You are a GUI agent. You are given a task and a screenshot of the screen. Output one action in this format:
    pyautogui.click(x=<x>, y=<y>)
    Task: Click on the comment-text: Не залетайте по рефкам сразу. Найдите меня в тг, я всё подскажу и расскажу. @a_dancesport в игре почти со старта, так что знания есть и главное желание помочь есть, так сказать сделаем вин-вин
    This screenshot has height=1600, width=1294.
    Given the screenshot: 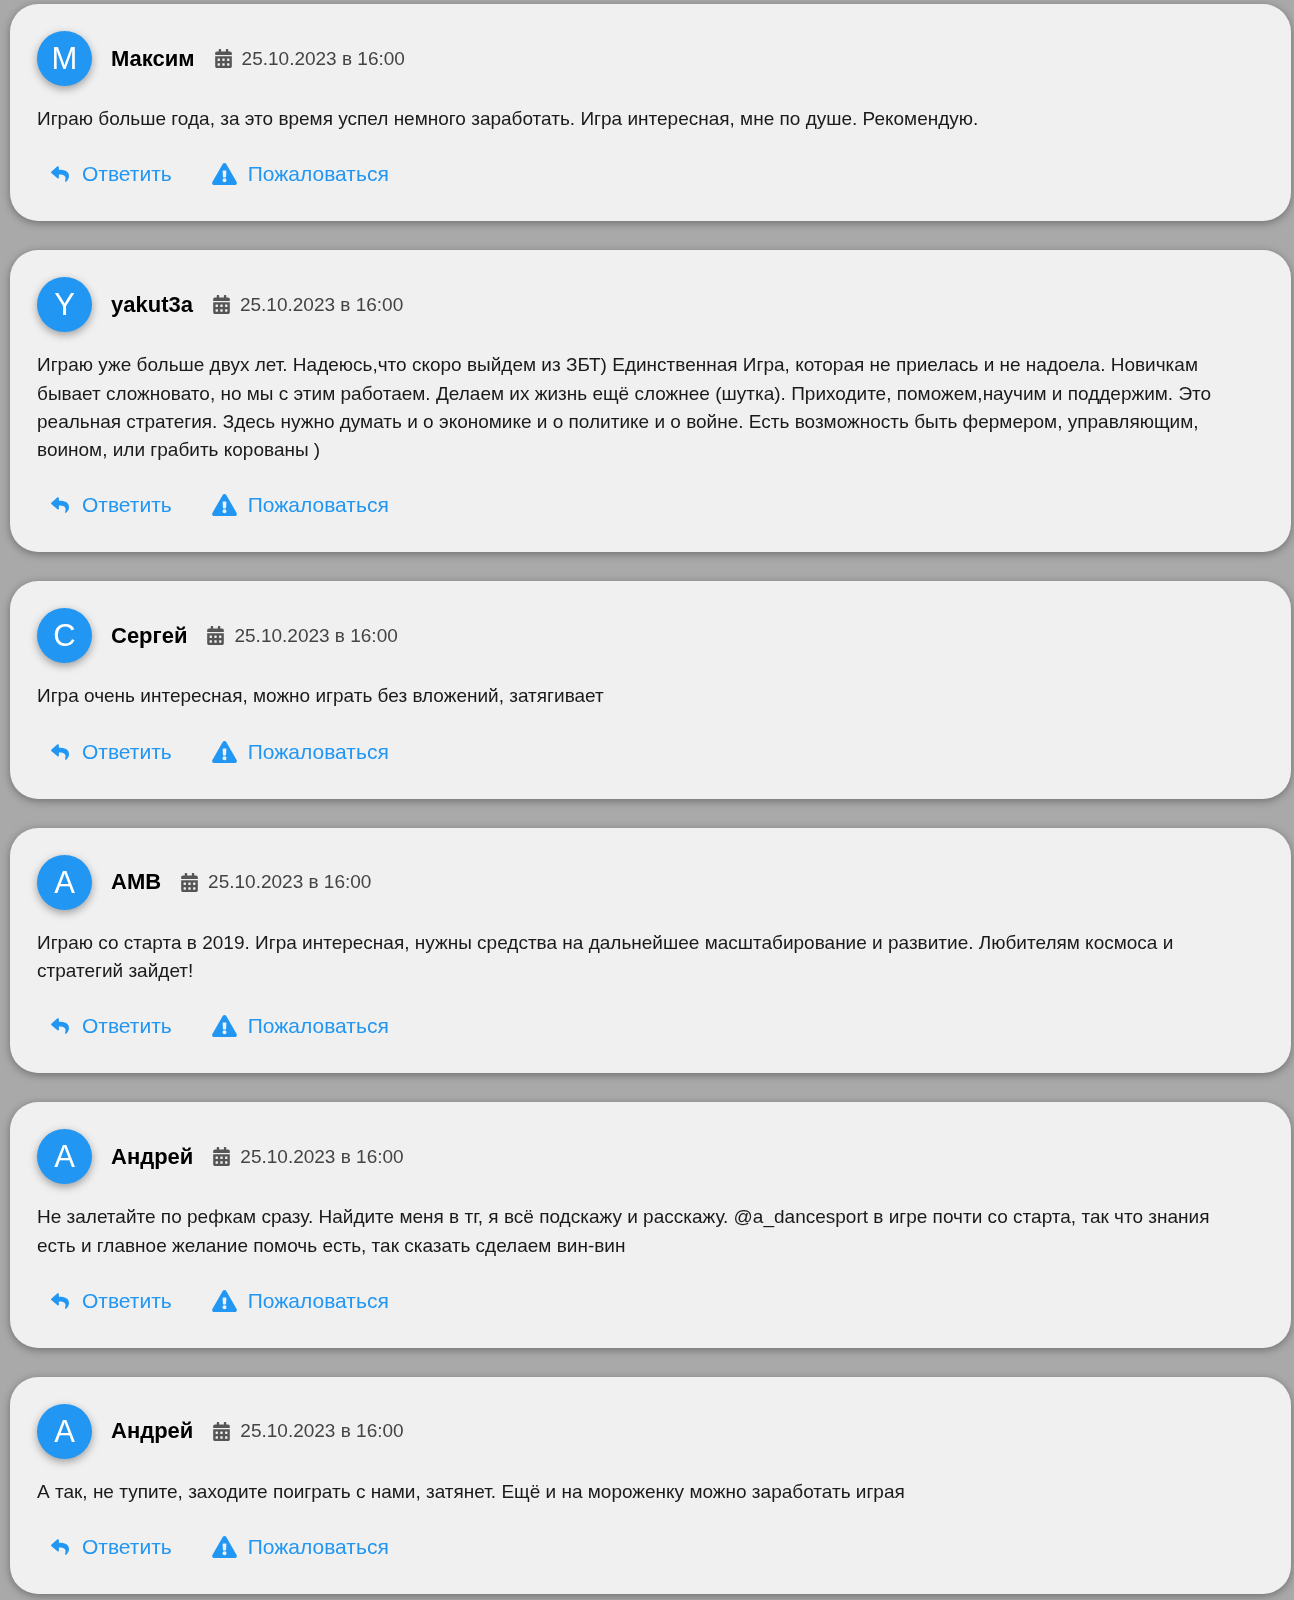 What is the action you would take?
    pyautogui.click(x=624, y=1231)
    